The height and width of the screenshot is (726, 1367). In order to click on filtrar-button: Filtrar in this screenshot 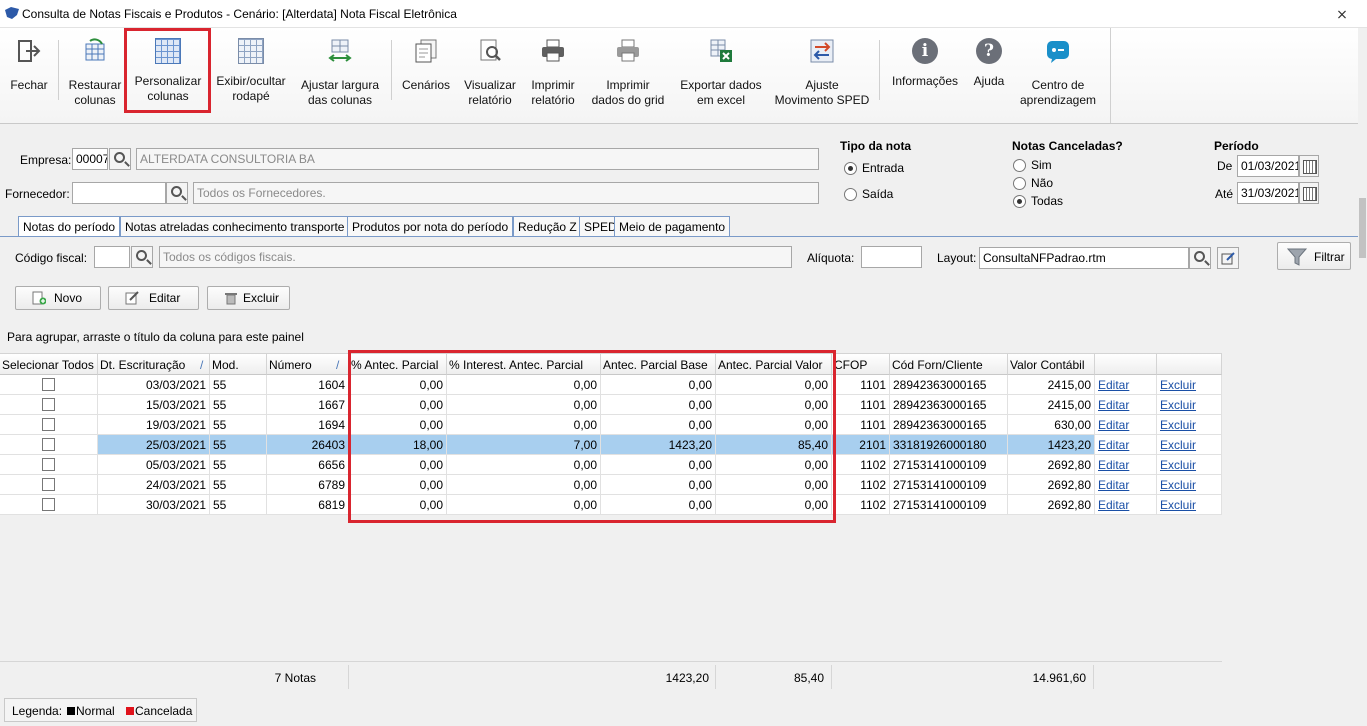, I will do `click(1314, 256)`.